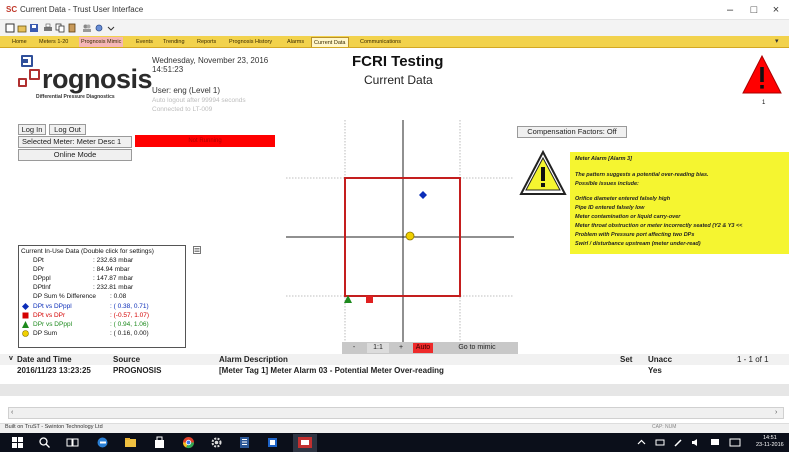  What do you see at coordinates (130, 442) in the screenshot?
I see `file-explorer-icon` at bounding box center [130, 442].